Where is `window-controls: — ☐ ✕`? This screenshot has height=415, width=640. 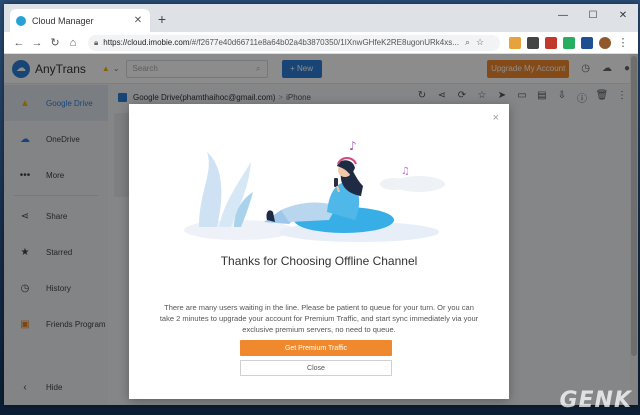
window-controls: — ☐ ✕ is located at coordinates (593, 15).